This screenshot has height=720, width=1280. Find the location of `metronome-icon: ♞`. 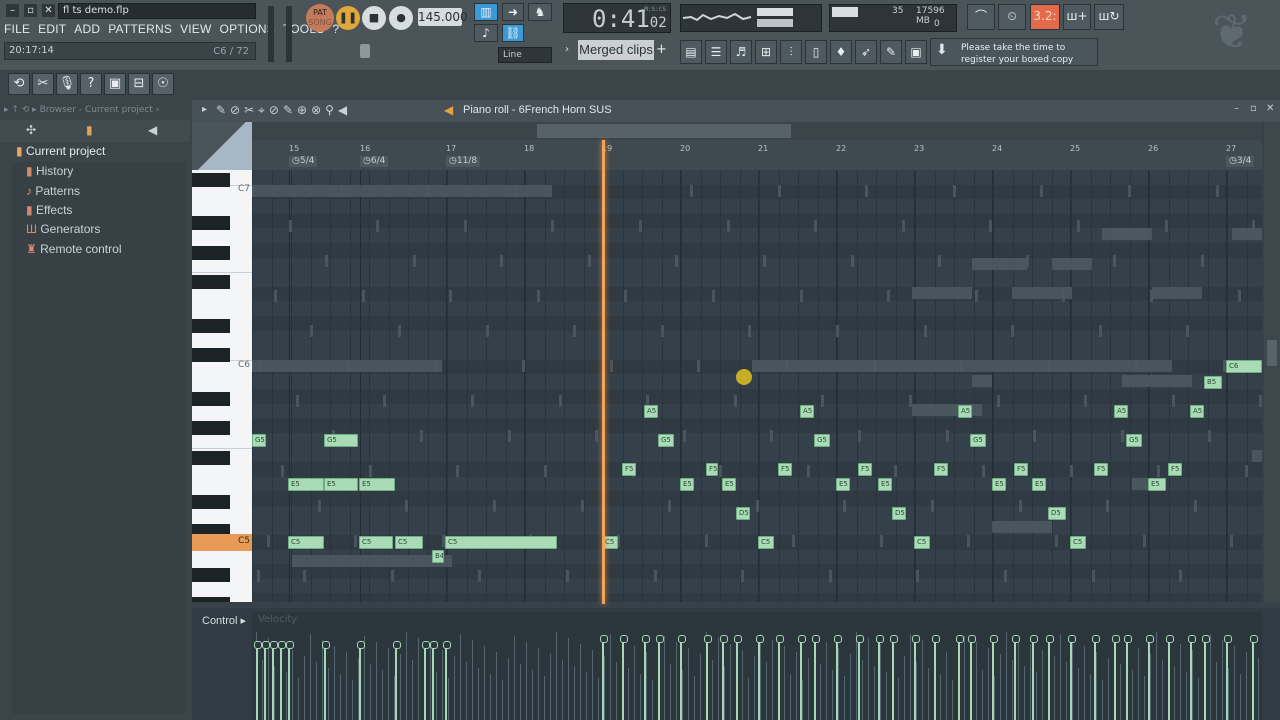

metronome-icon: ♞ is located at coordinates (540, 12).